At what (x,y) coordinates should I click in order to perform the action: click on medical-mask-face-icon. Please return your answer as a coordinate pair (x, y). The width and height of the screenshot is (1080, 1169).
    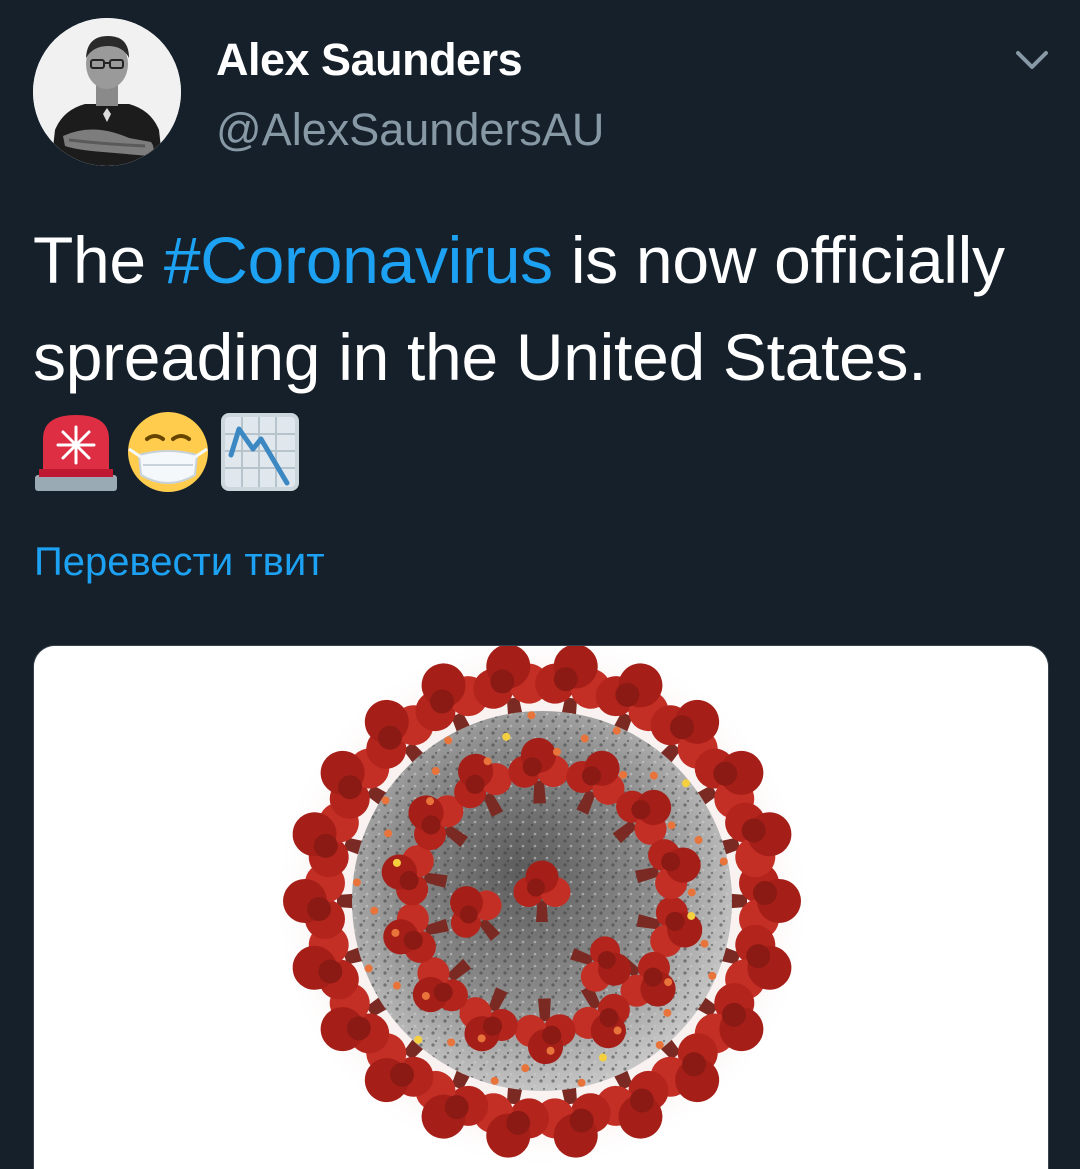
    Looking at the image, I should click on (168, 452).